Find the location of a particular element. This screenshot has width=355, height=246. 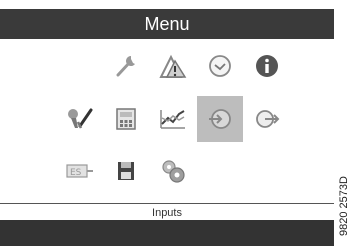

settings-gears-icon is located at coordinates (173, 171).